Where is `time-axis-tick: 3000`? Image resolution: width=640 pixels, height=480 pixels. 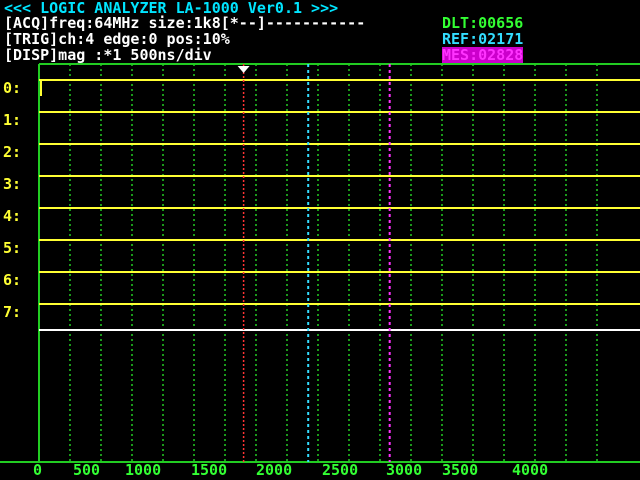 time-axis-tick: 3000 is located at coordinates (404, 470).